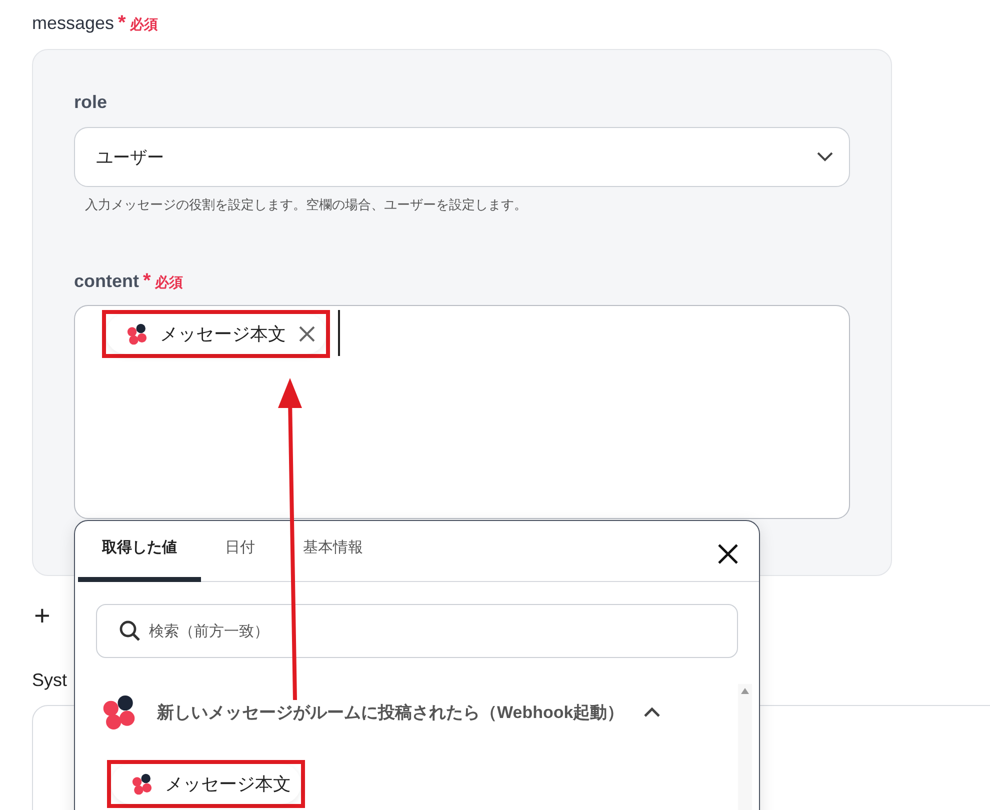 The width and height of the screenshot is (990, 810). What do you see at coordinates (42, 616) in the screenshot?
I see `add-button: +` at bounding box center [42, 616].